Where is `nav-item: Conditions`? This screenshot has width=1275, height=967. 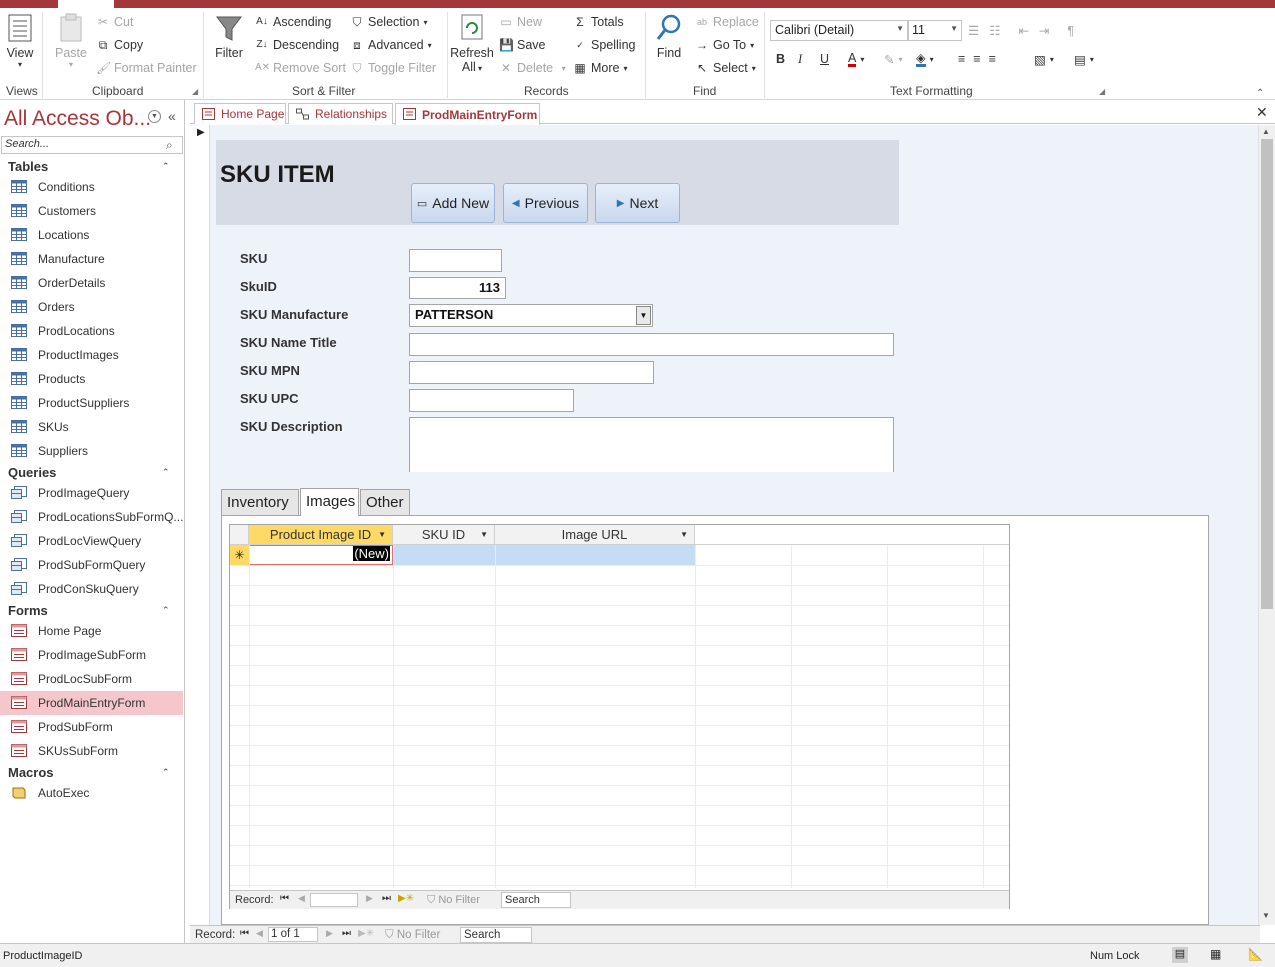
nav-item: Conditions is located at coordinates (91, 187).